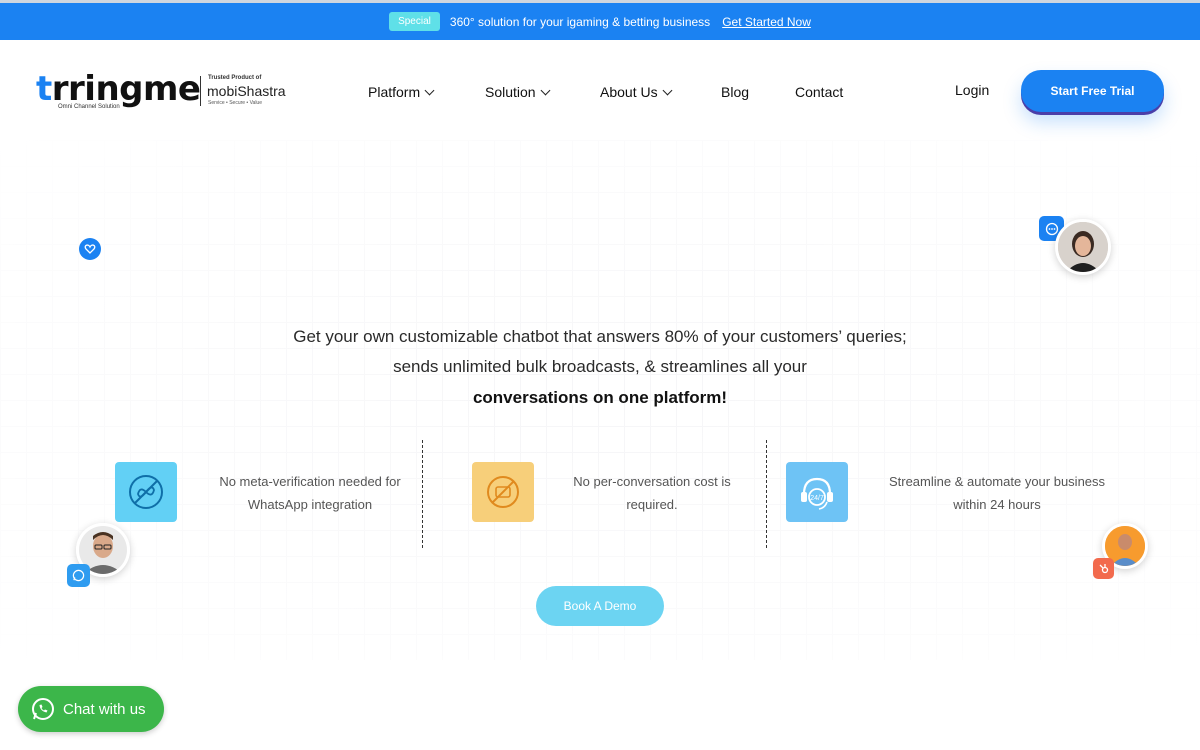 Image resolution: width=1200 pixels, height=750 pixels. I want to click on nav-contact: Contact, so click(819, 92).